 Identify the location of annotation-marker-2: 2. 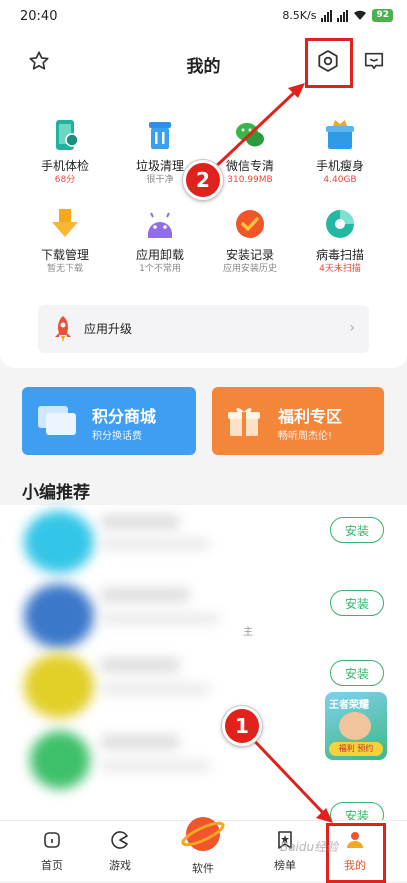
(203, 180).